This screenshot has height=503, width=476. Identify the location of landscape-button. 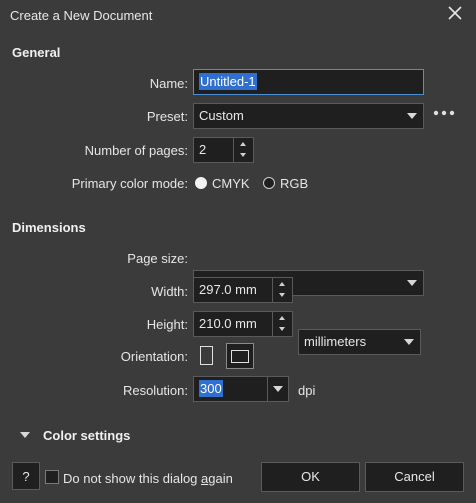
(240, 356).